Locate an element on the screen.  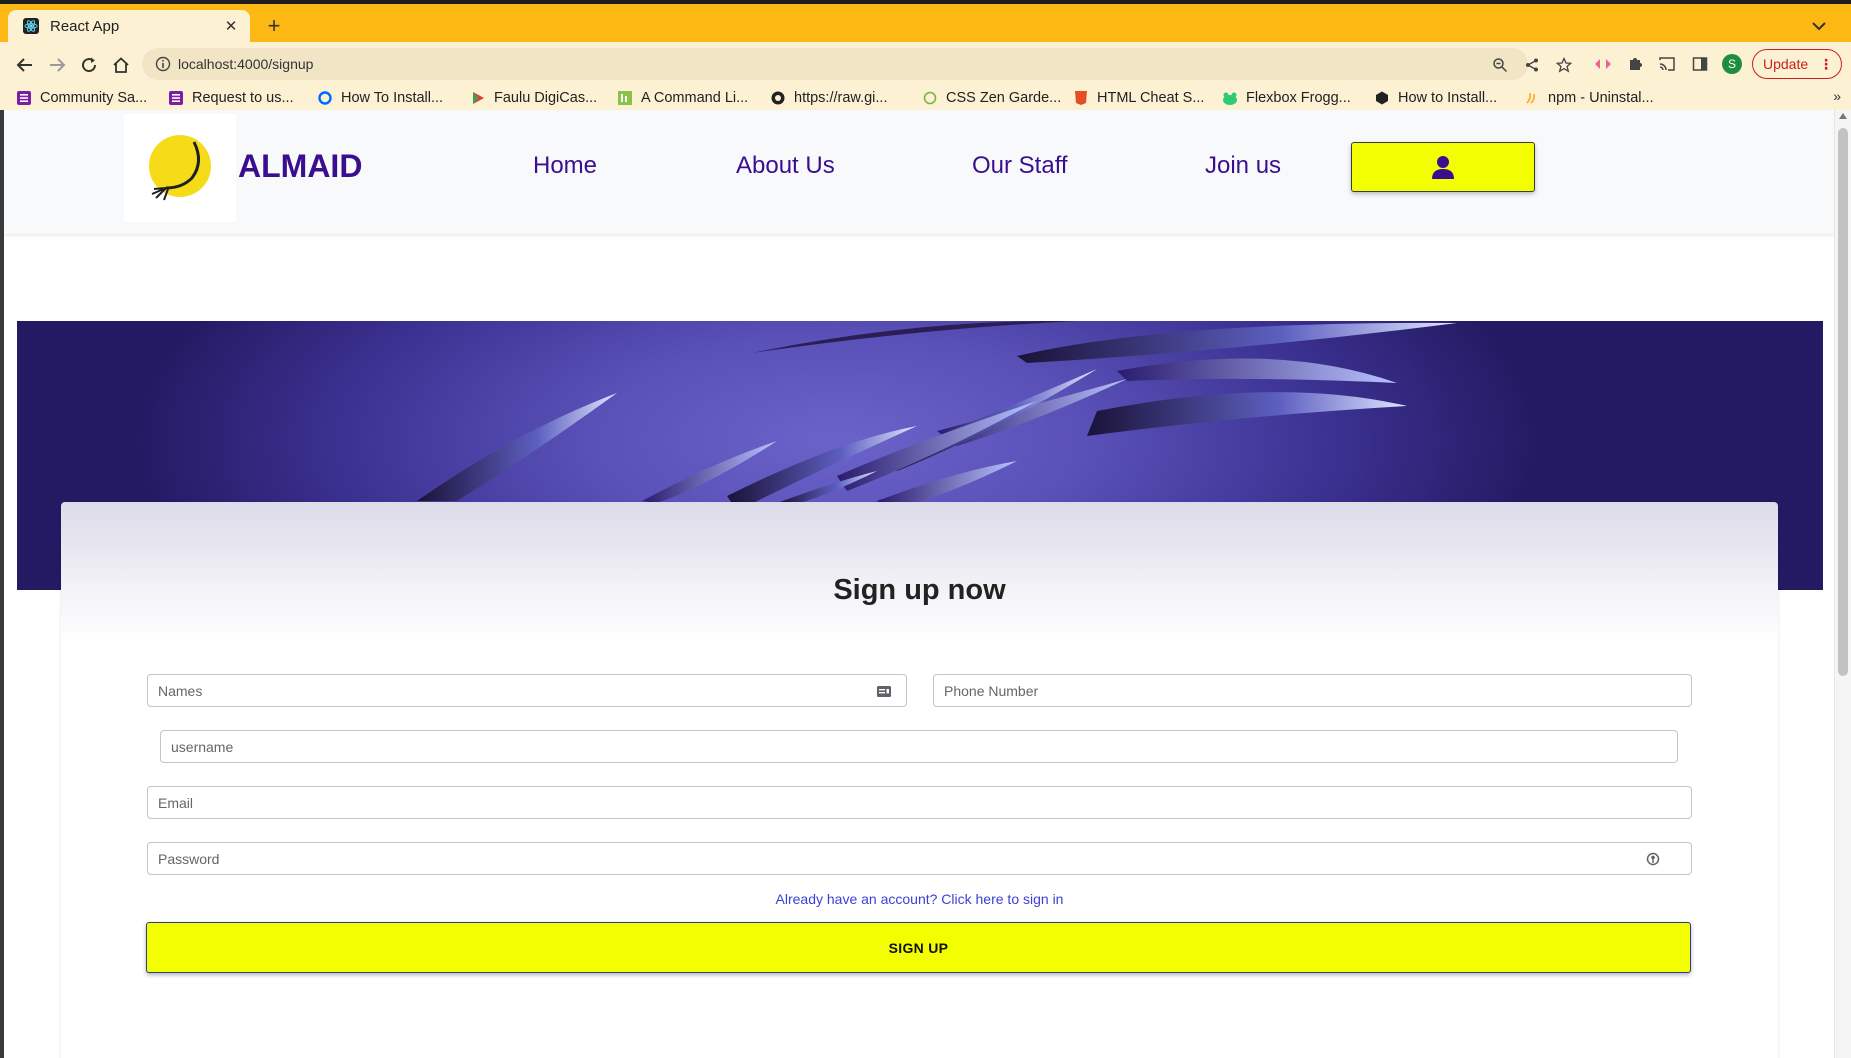
play-store-icon is located at coordinates (478, 98).